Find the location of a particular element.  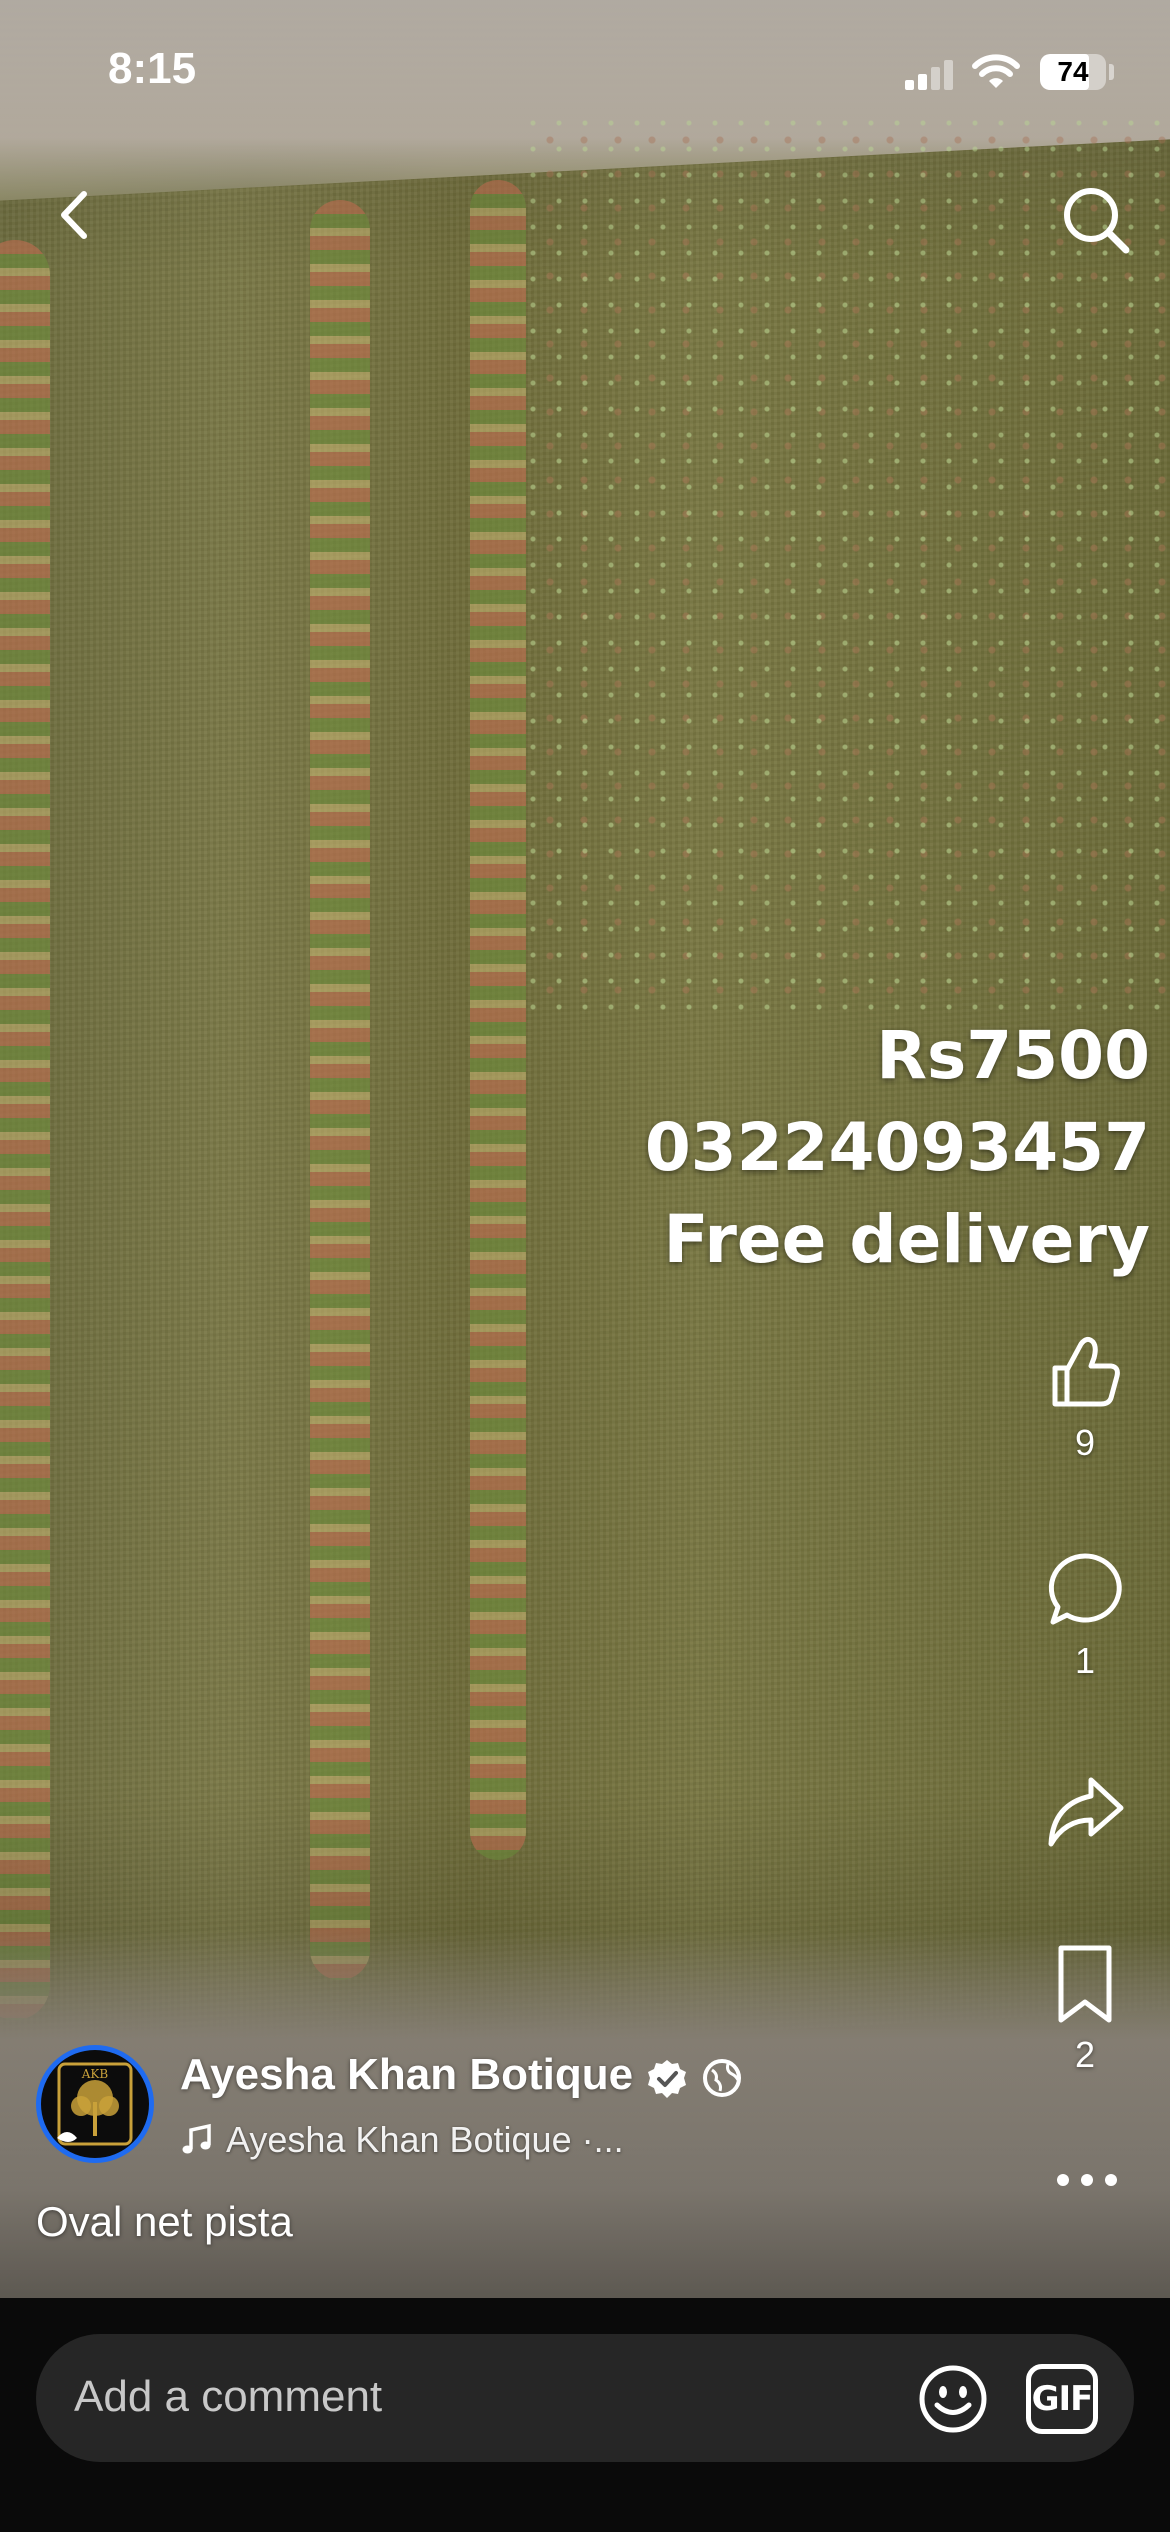

author-name: Ayesha Khan Botique is located at coordinates (406, 2075).